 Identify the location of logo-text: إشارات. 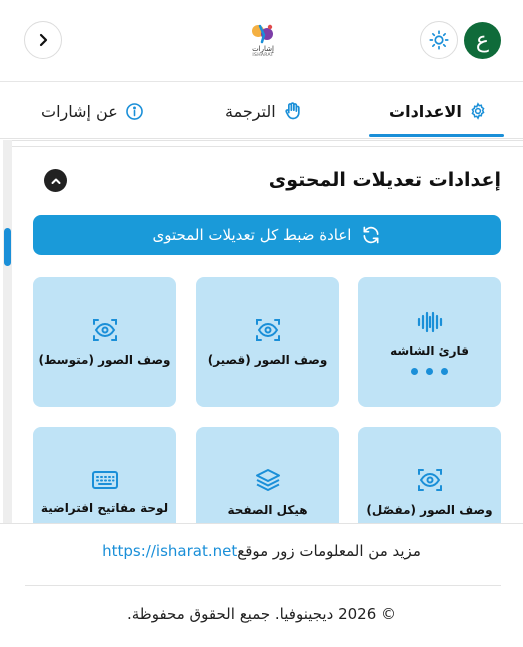
(263, 48).